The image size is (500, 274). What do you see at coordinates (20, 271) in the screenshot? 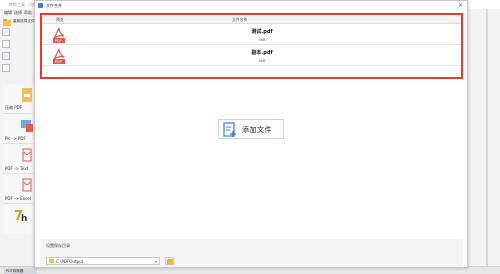
I see `taskbar-app-item: PDF转换器` at bounding box center [20, 271].